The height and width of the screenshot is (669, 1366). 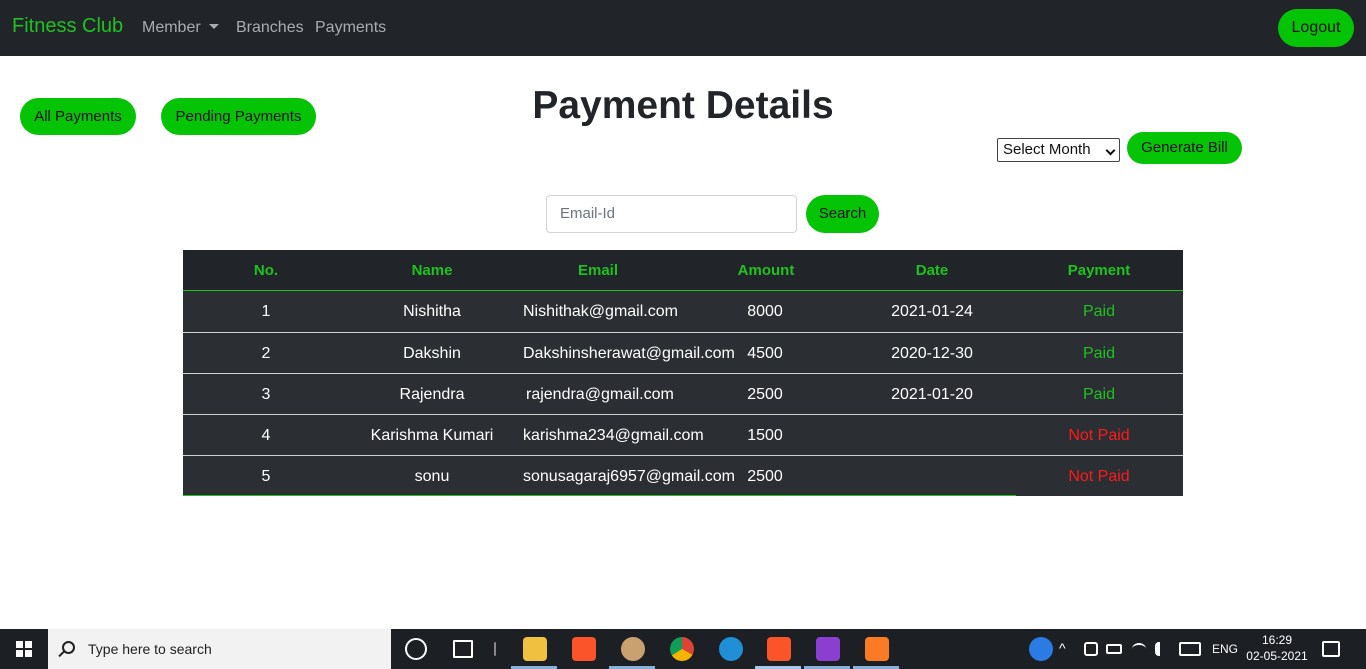 I want to click on search-button: Search, so click(x=842, y=214).